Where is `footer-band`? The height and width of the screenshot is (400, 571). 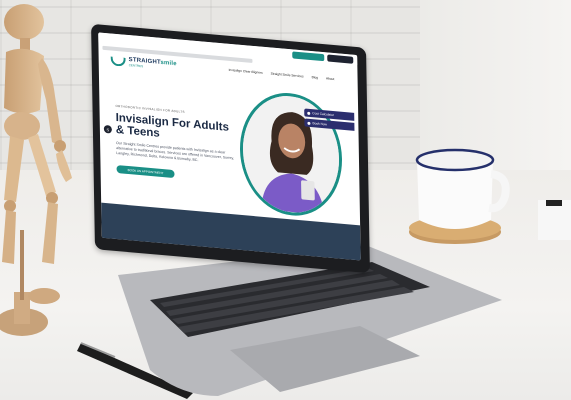 footer-band is located at coordinates (231, 231).